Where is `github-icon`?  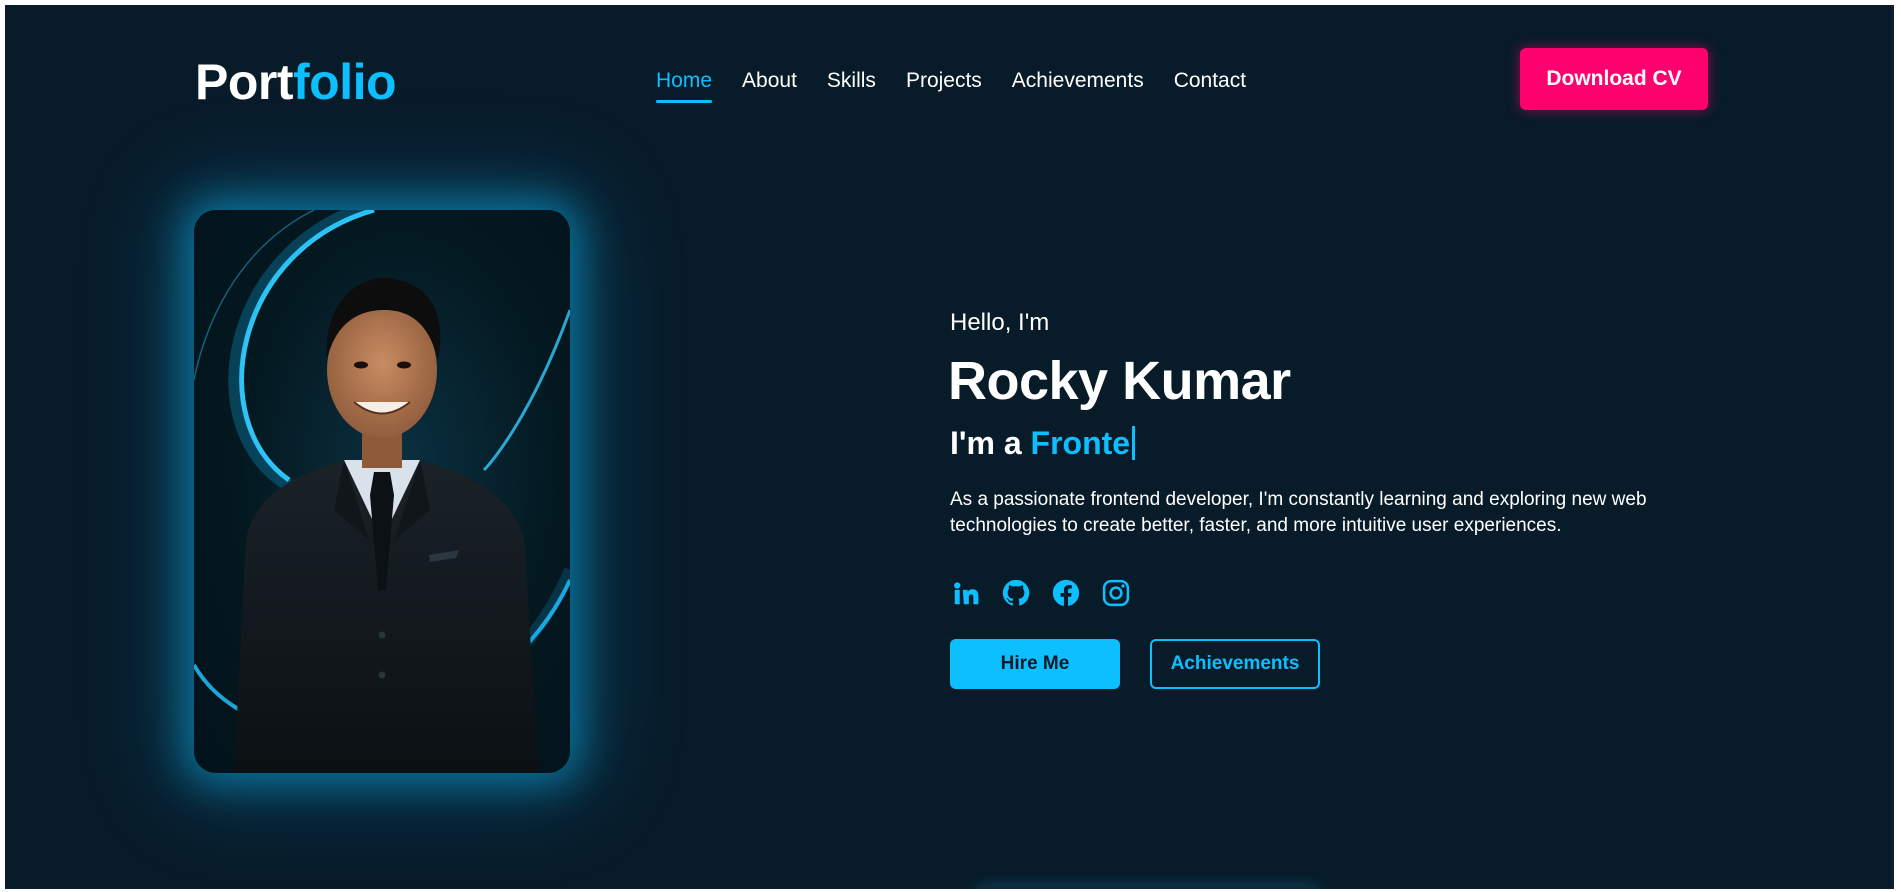
github-icon is located at coordinates (1016, 593).